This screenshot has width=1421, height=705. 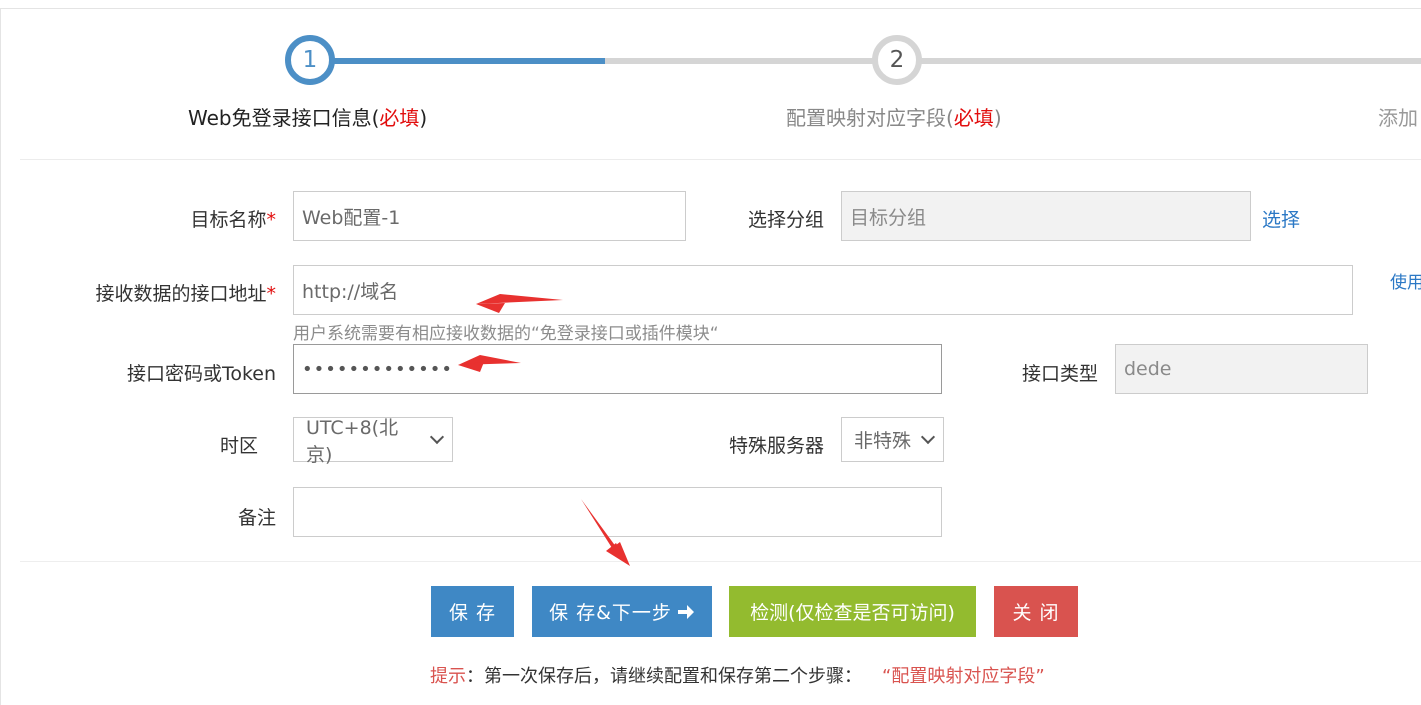 I want to click on remark-label: 备注, so click(x=213, y=516).